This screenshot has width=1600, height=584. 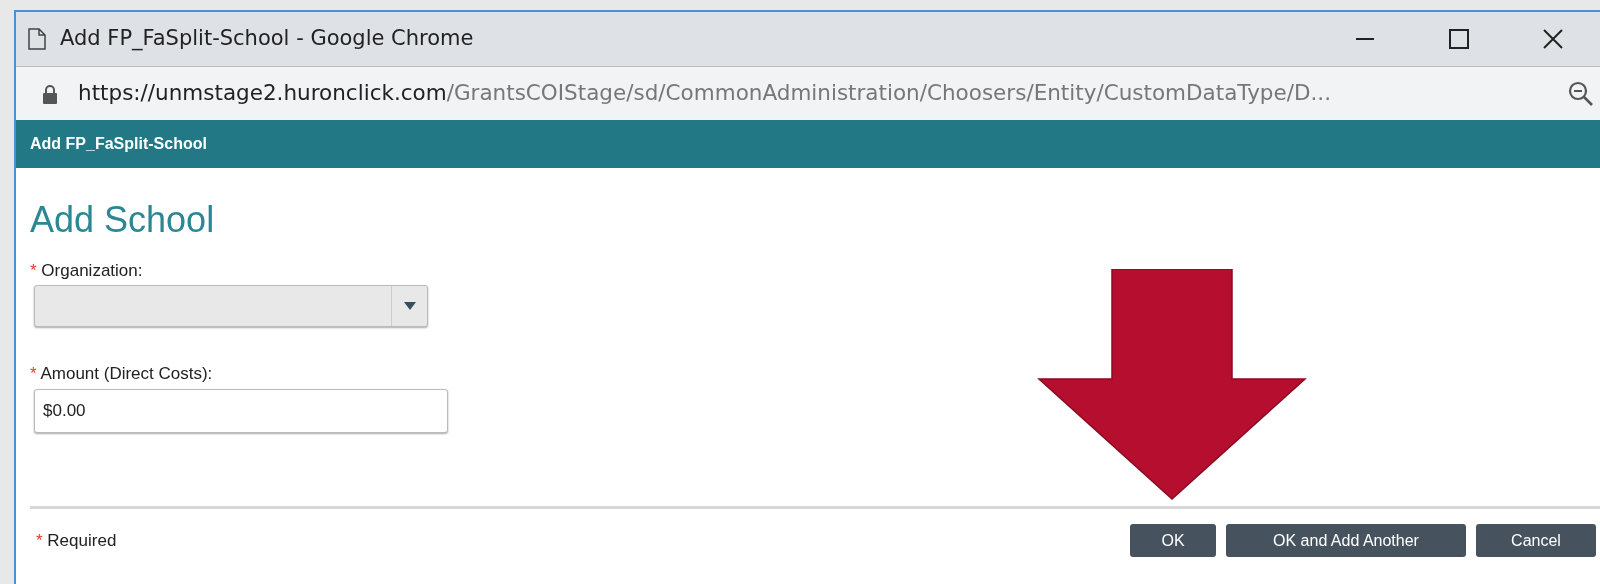 What do you see at coordinates (409, 306) in the screenshot?
I see `caret-icon` at bounding box center [409, 306].